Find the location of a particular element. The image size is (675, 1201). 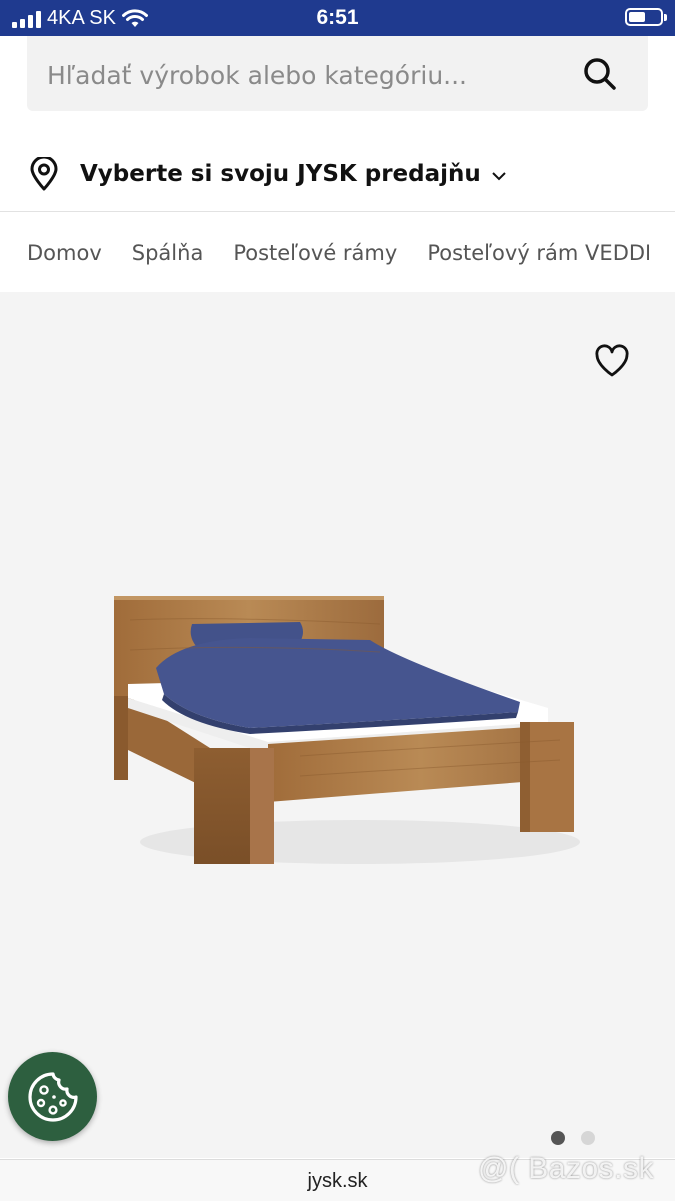

status-time: 6:51 is located at coordinates (337, 17).